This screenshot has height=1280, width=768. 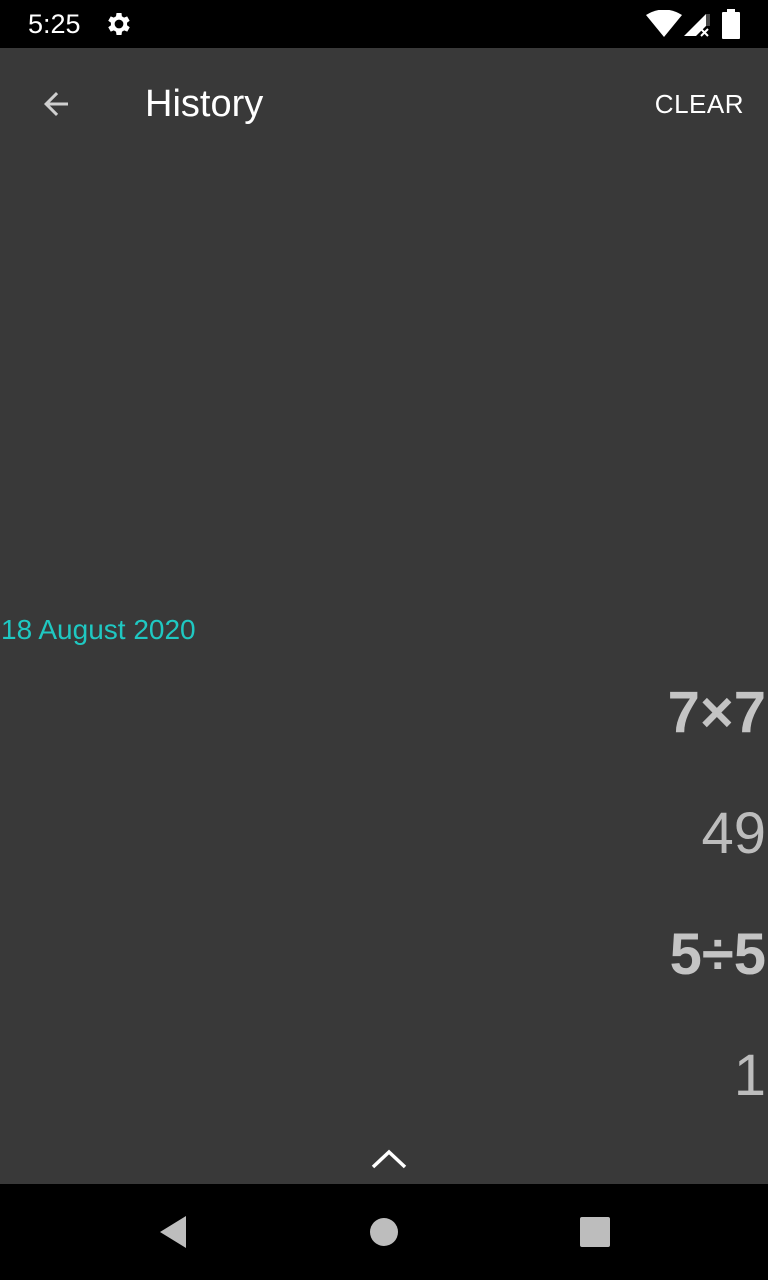 What do you see at coordinates (384, 24) in the screenshot?
I see `status-bar: 5:25` at bounding box center [384, 24].